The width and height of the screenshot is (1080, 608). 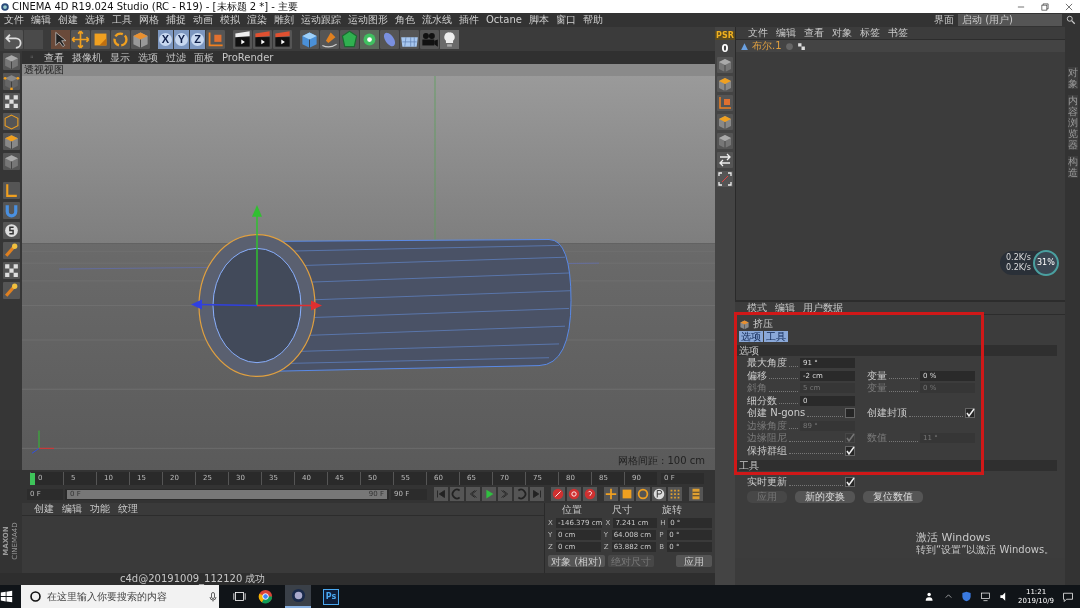 What do you see at coordinates (155, 6) in the screenshot?
I see `window-title: CINEMA 4D R19.024 Studio (RC - R19) - [未标题 2 *] - 主要` at bounding box center [155, 6].